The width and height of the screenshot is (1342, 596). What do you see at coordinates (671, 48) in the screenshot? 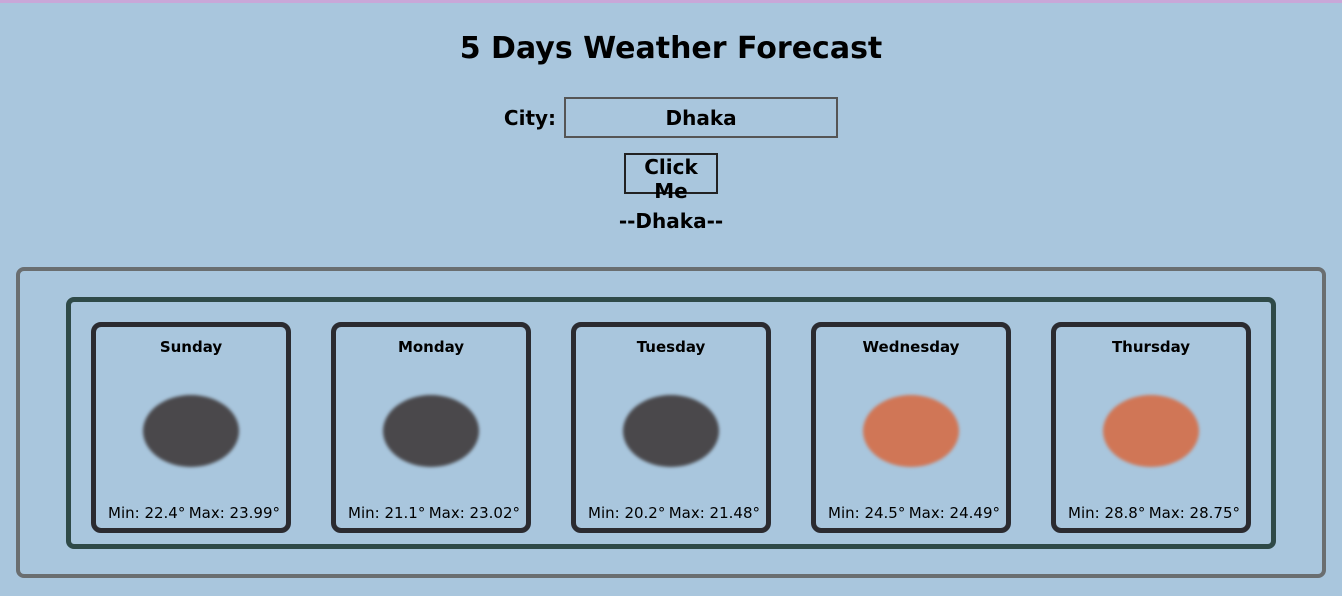
I see `page-title: 5 Days Weather Forecast` at bounding box center [671, 48].